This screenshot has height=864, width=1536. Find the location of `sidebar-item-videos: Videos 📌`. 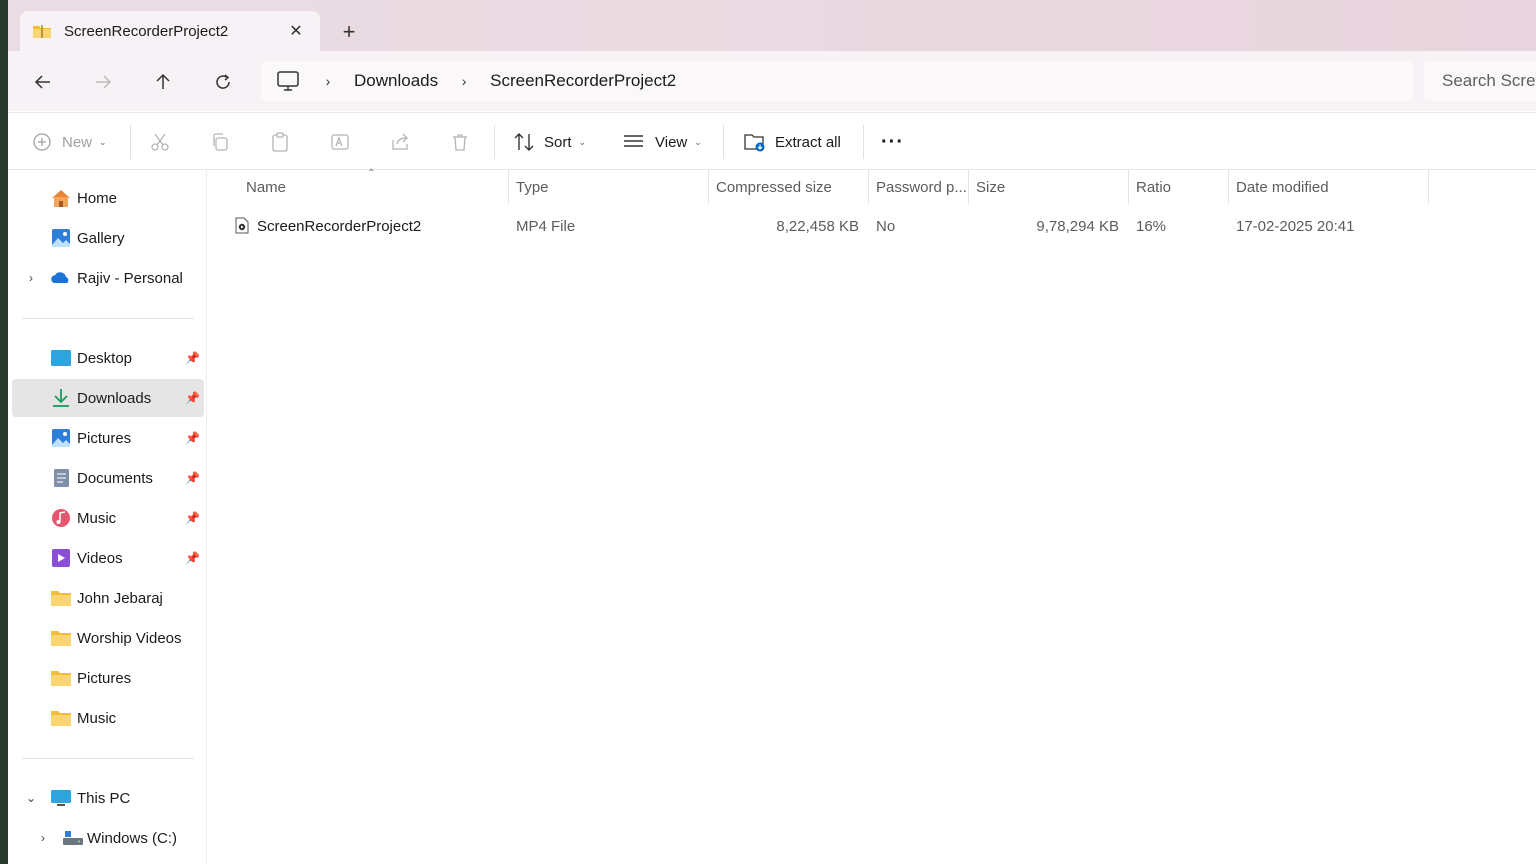

sidebar-item-videos: Videos 📌 is located at coordinates (108, 558).